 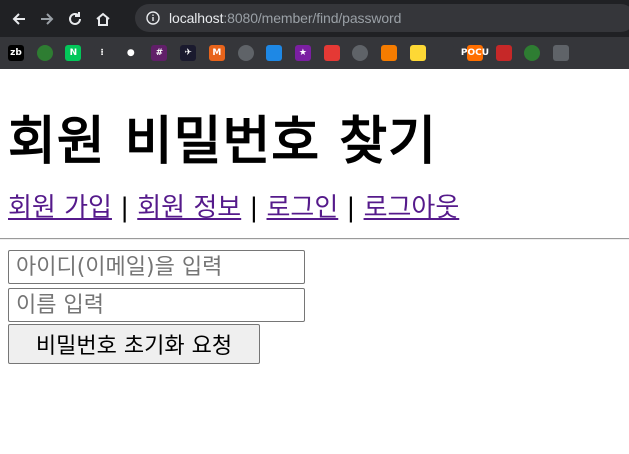 I want to click on nav-links: 회원 가입 | 회원 정보 | 로그인 | 로그아웃, so click(x=314, y=208).